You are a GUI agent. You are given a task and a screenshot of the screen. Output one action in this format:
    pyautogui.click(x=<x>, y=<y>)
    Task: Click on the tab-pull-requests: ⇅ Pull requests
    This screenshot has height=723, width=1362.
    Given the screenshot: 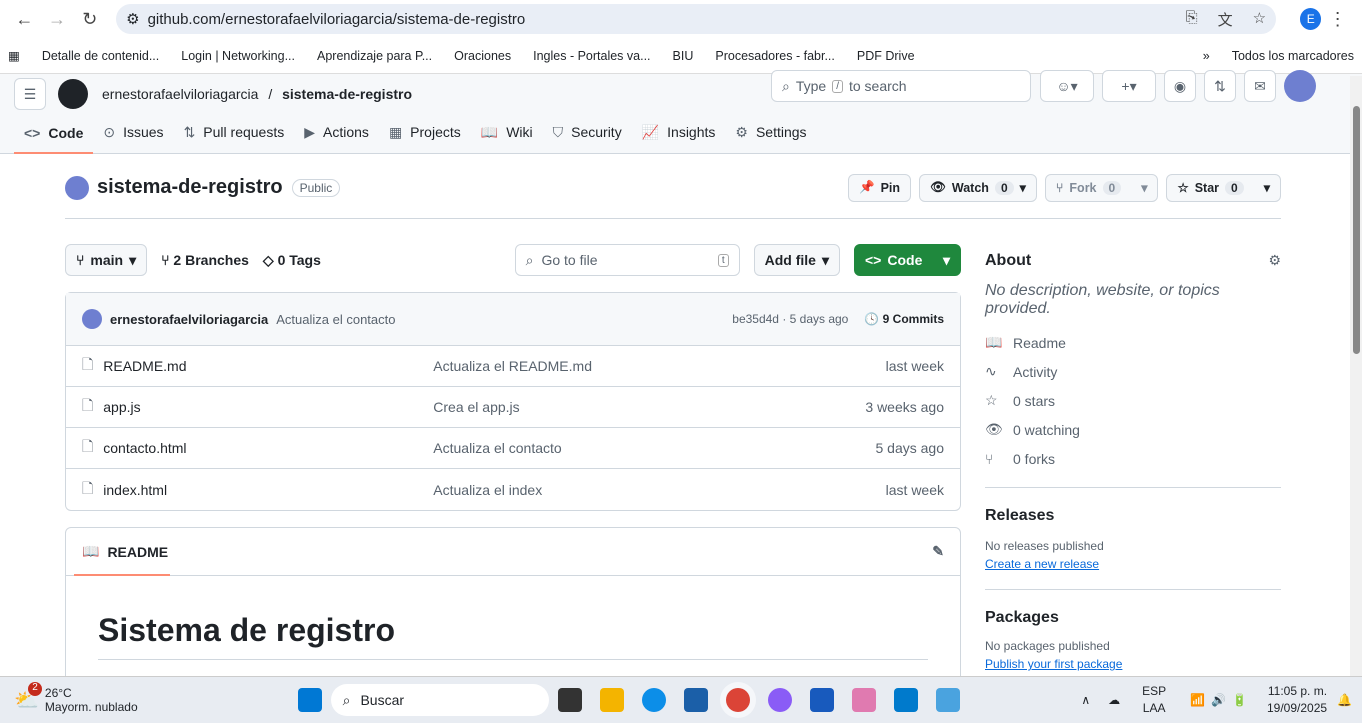 What is the action you would take?
    pyautogui.click(x=234, y=138)
    